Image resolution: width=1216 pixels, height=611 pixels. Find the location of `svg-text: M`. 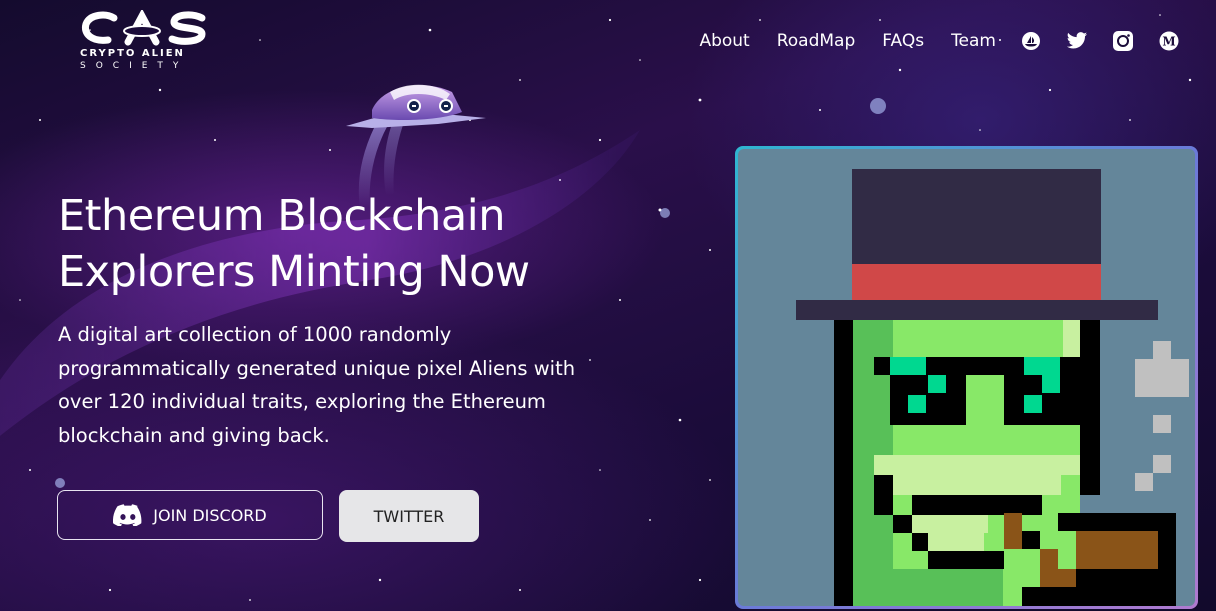

svg-text: M is located at coordinates (1168, 42).